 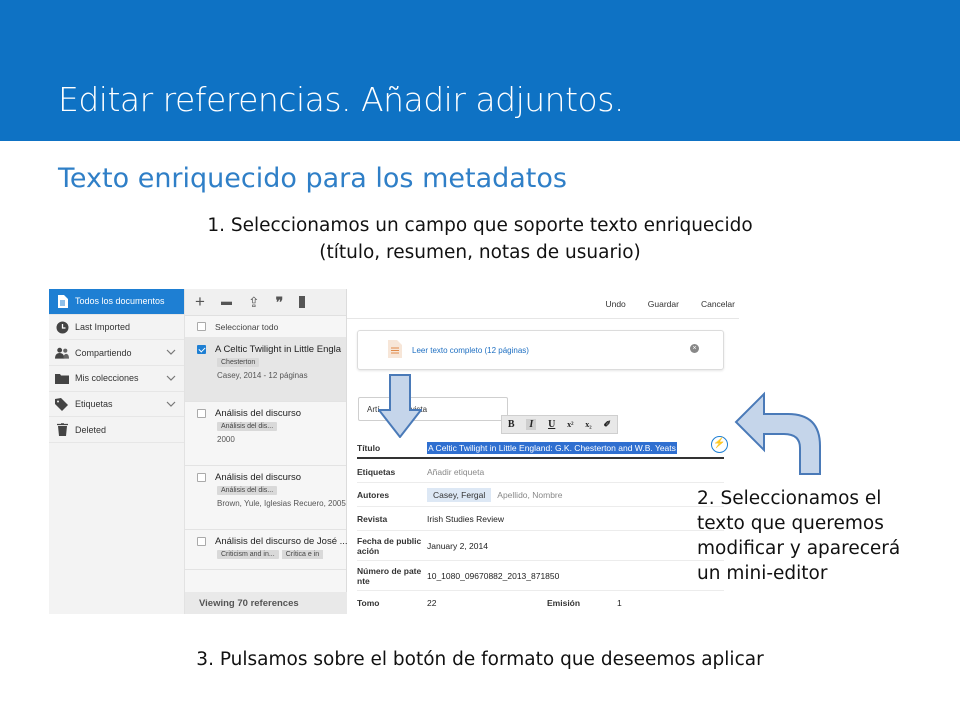 I want to click on sidebar-item-label: Last Imported, so click(x=103, y=327).